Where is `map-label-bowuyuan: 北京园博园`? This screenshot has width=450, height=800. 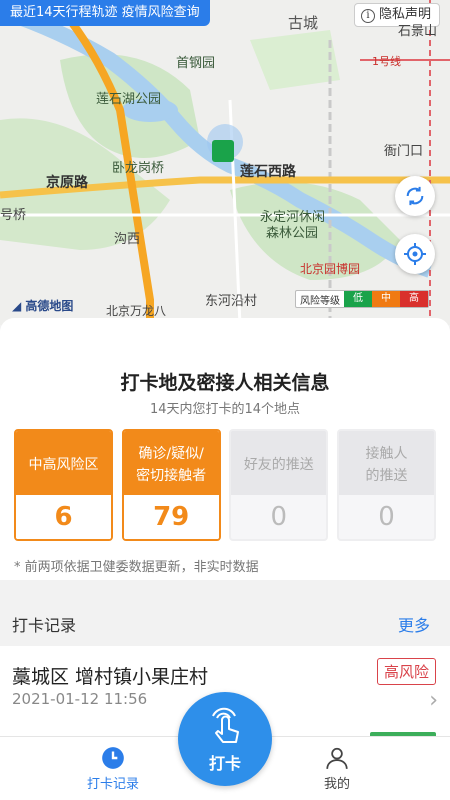 map-label-bowuyuan: 北京园博园 is located at coordinates (330, 269).